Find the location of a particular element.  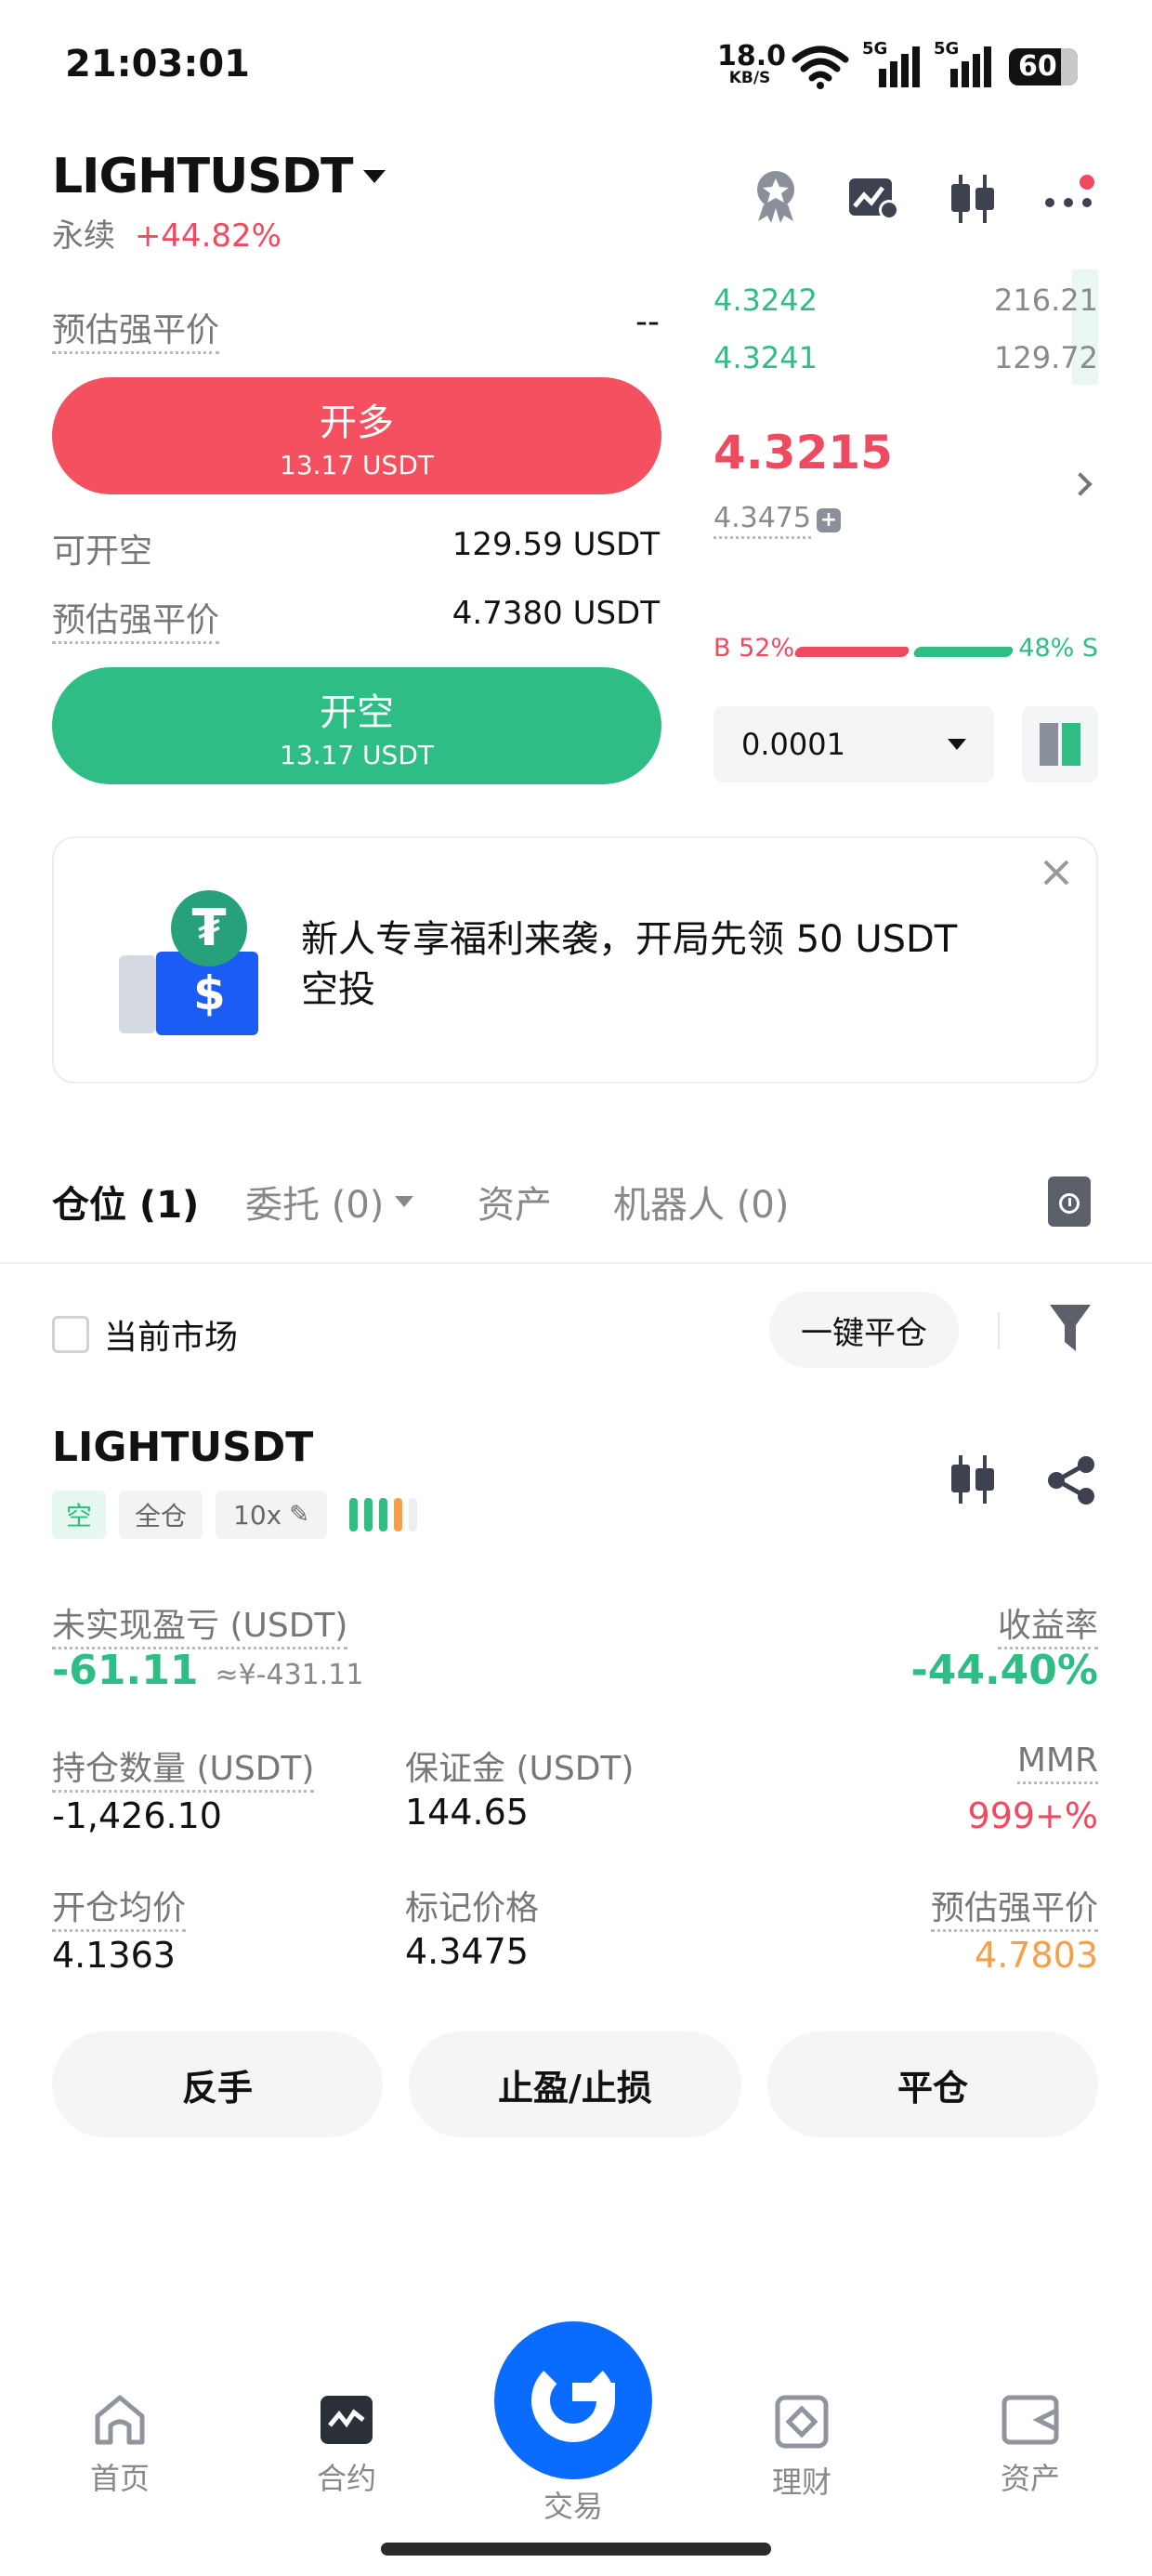

signal-5g-1: 5G is located at coordinates (894, 63).